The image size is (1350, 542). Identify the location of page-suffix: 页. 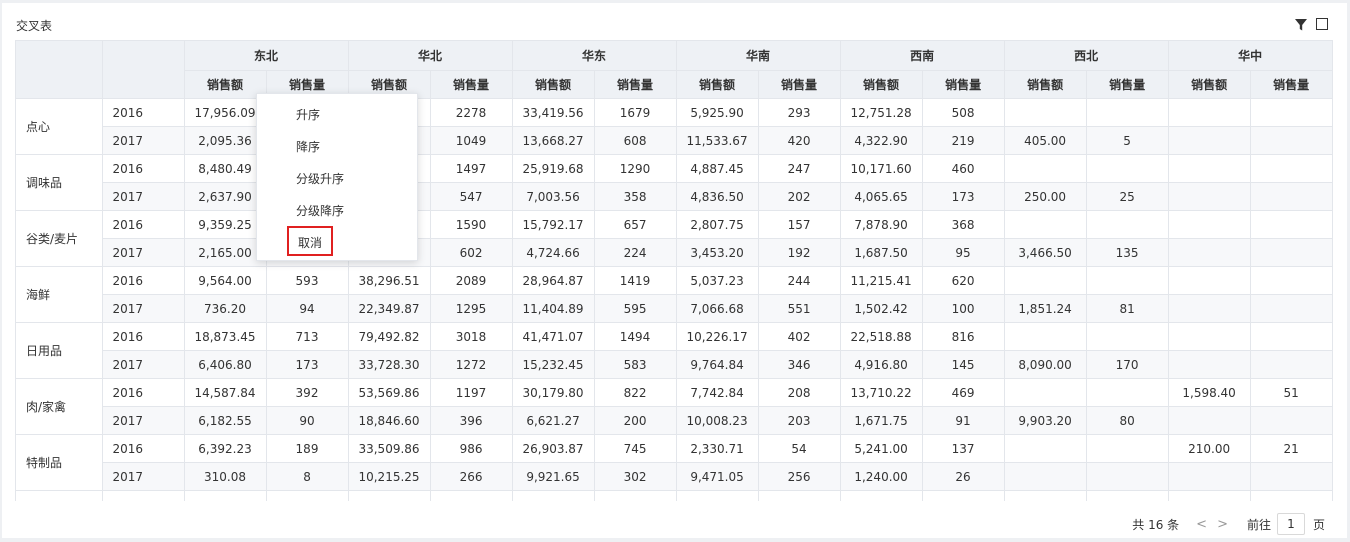
(1318, 524).